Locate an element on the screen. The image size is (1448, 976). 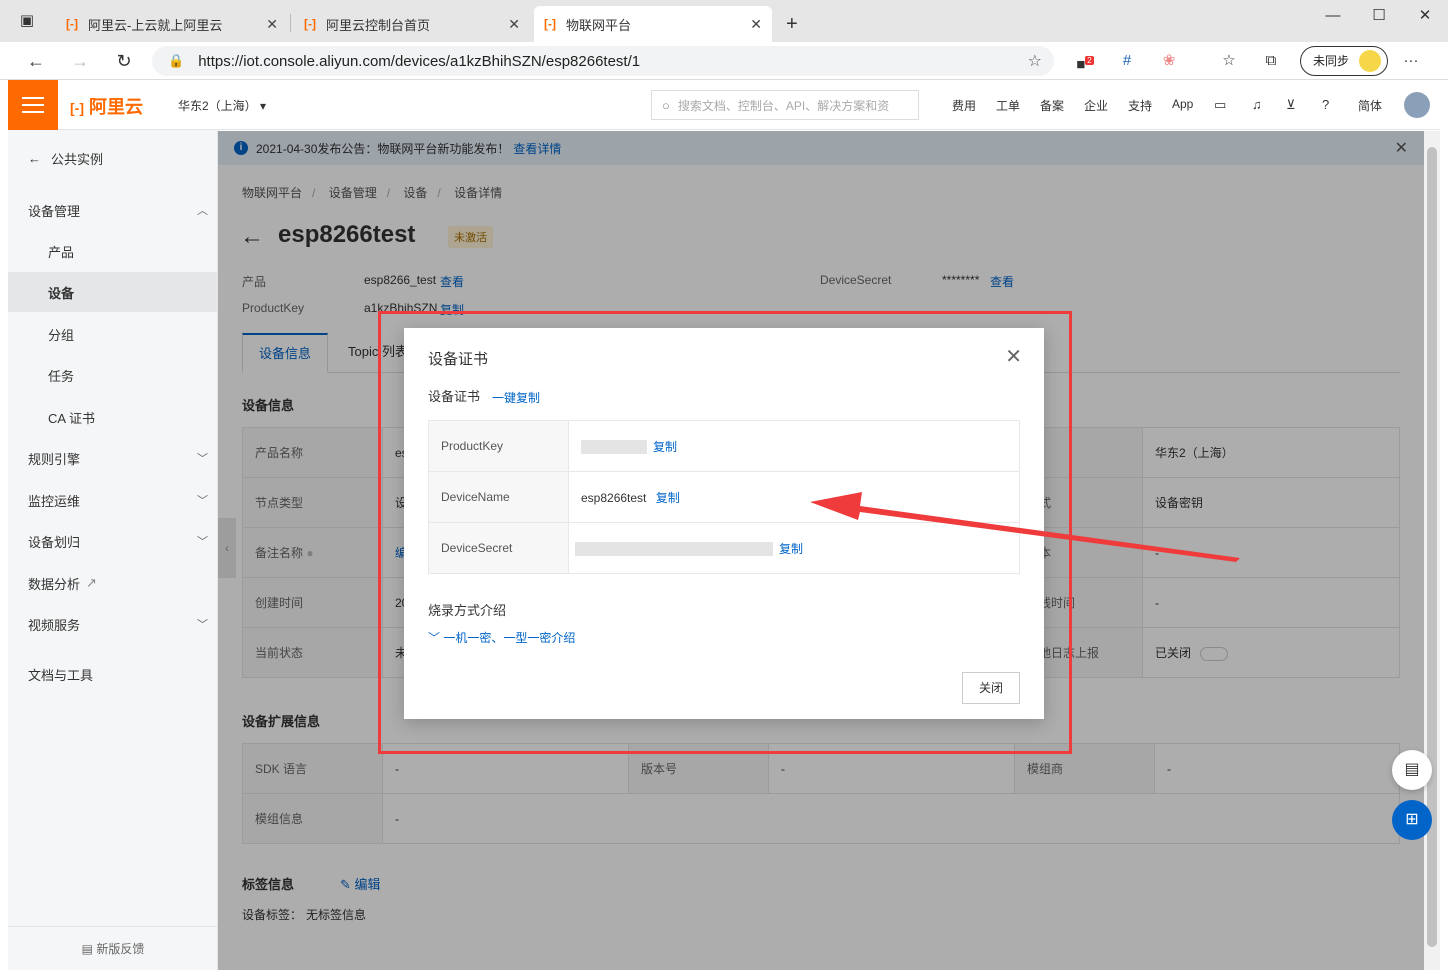
cert-label: 设备证书 is located at coordinates (454, 396).